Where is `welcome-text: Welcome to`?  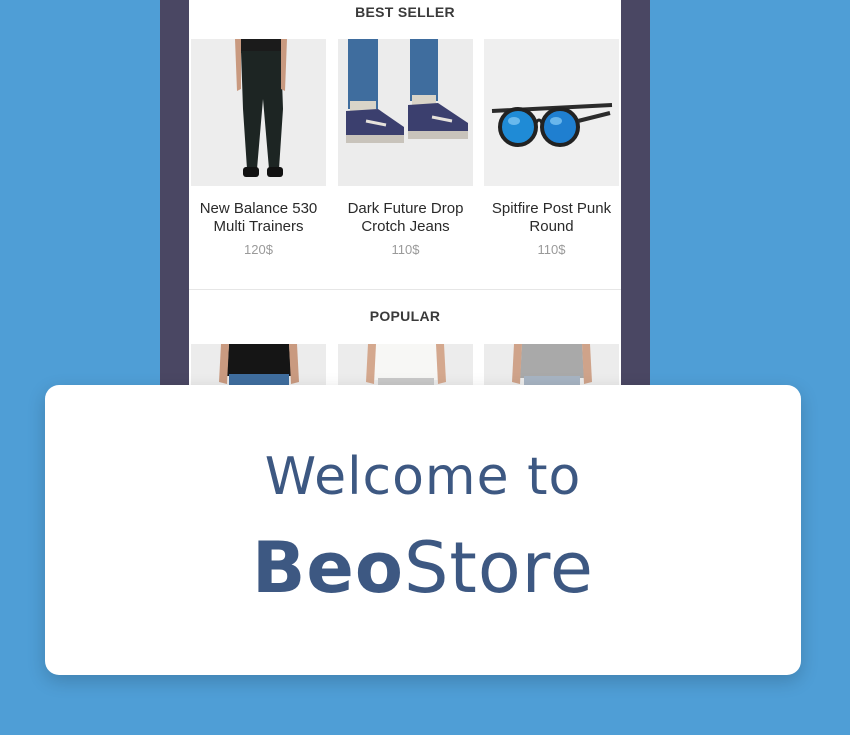 welcome-text: Welcome to is located at coordinates (423, 477).